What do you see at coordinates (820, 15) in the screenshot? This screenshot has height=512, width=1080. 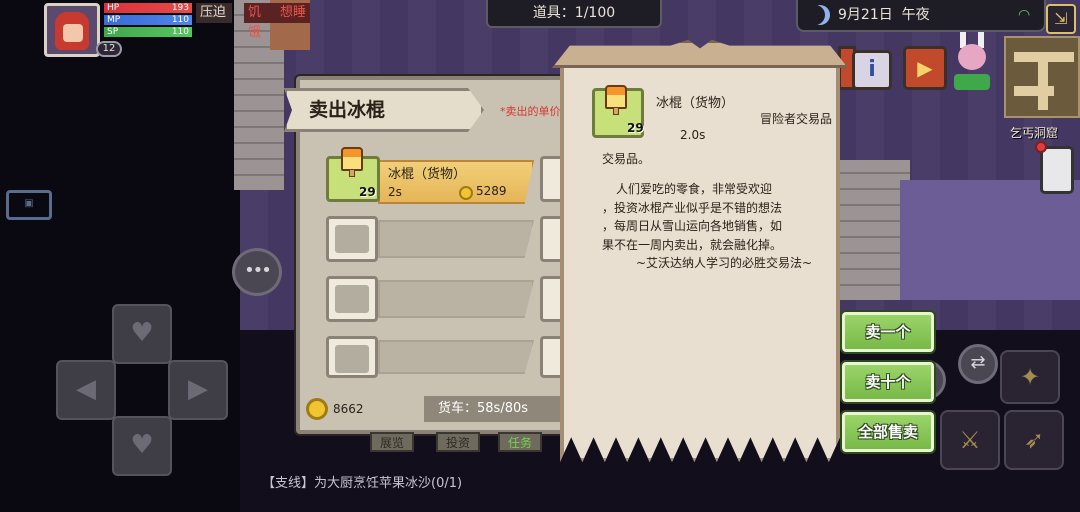 I see `moon-icon` at bounding box center [820, 15].